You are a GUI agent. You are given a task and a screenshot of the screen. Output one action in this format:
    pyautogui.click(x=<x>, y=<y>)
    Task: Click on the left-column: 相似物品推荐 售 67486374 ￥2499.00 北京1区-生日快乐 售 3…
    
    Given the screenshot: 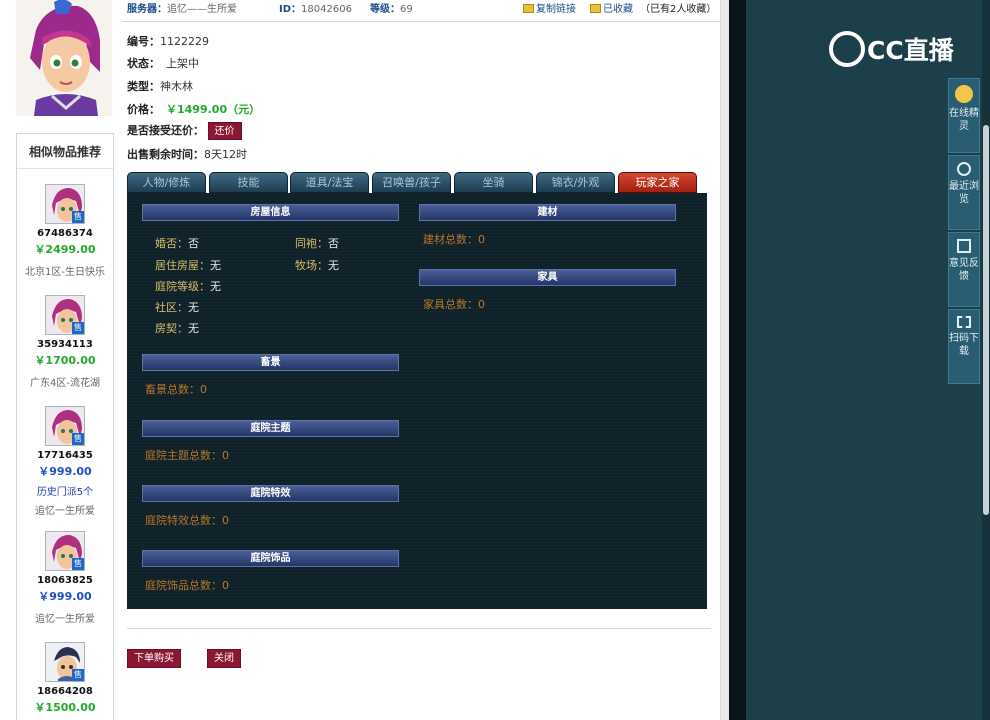 What is the action you would take?
    pyautogui.click(x=61, y=360)
    